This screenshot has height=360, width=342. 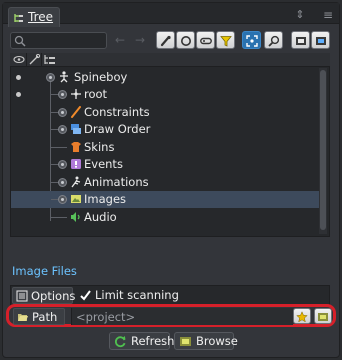 What do you see at coordinates (300, 15) in the screenshot?
I see `panel-resize-icon: ⇕` at bounding box center [300, 15].